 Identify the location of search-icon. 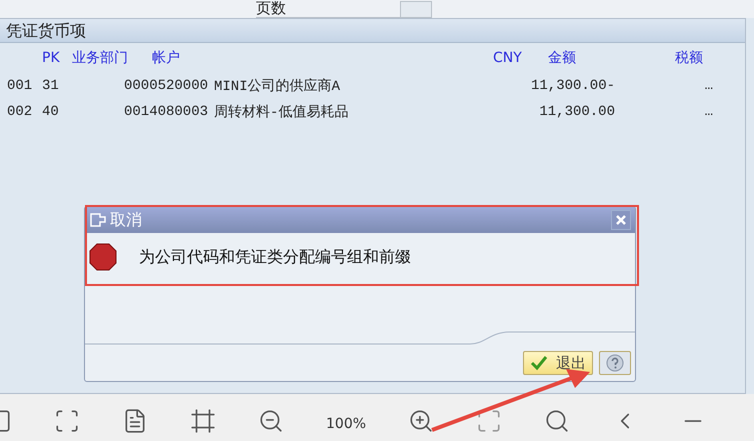
(557, 421).